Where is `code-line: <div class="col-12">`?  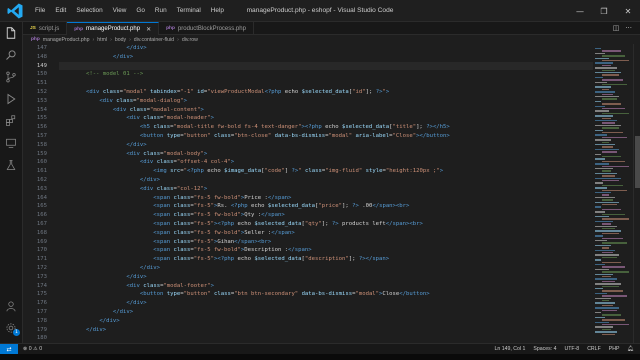 code-line: <div class="col-12"> is located at coordinates (326, 189).